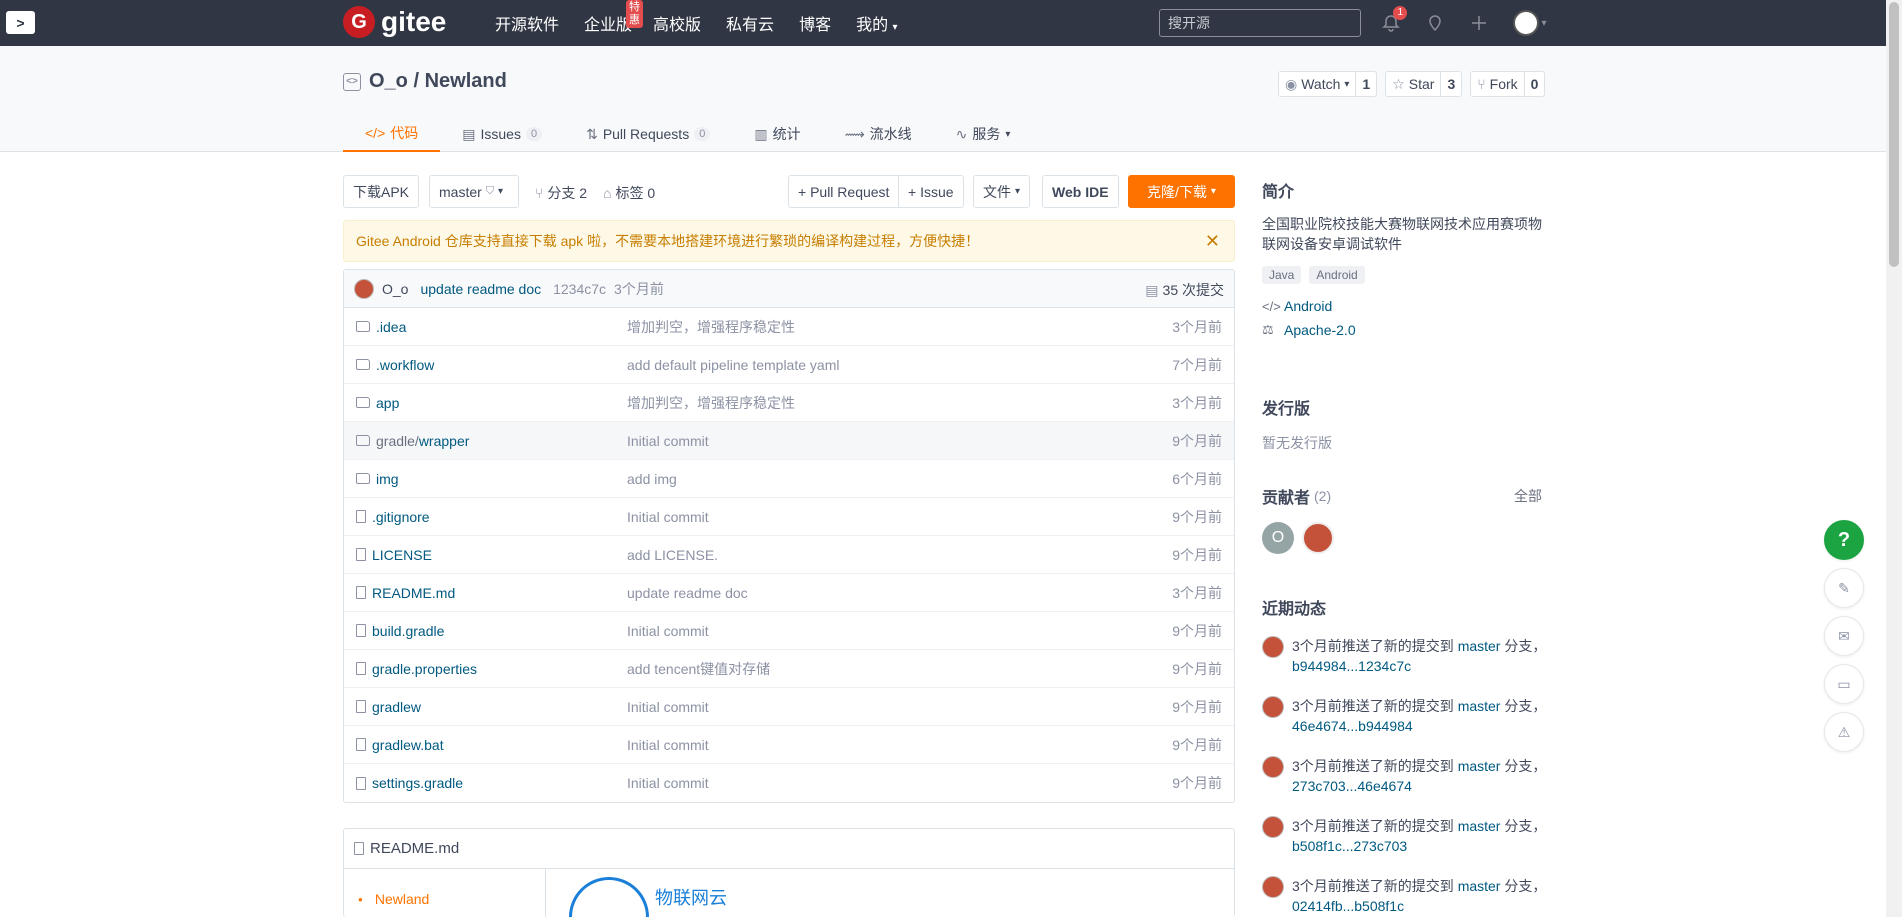 This screenshot has width=1902, height=917. Describe the element at coordinates (1844, 588) in the screenshot. I see `feedback-button: ✎` at that location.